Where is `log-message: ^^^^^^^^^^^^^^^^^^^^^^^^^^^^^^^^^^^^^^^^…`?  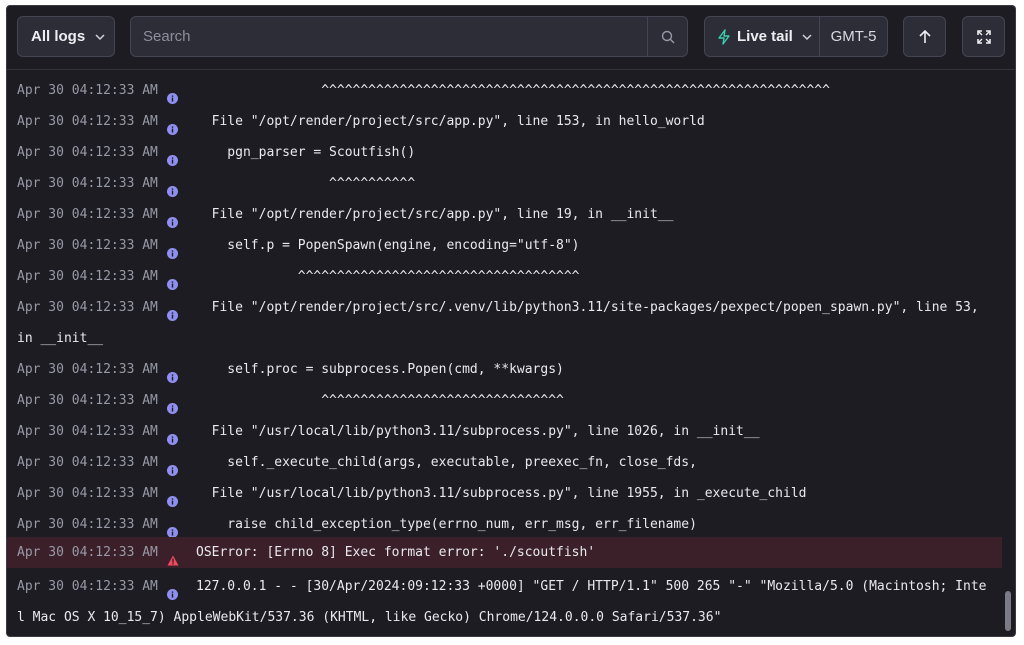
log-message: ^^^^^^^^^^^^^^^^^^^^^^^^^^^^^^^^^^^^^^^^… is located at coordinates (513, 90).